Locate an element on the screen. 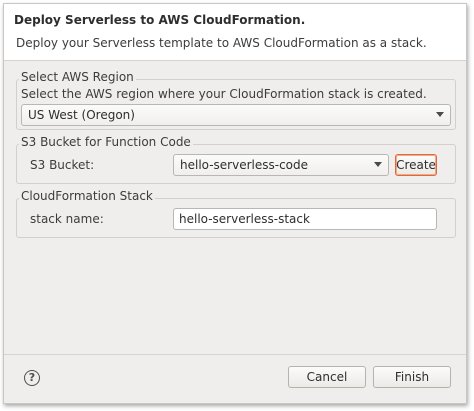 The width and height of the screenshot is (474, 411). region-select: US West (Oregon) is located at coordinates (236, 115).